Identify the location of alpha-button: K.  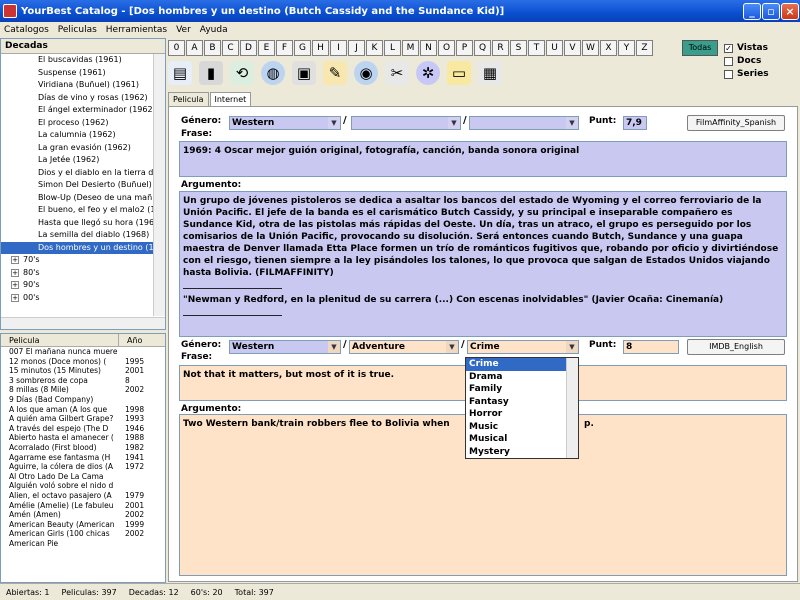
(374, 48).